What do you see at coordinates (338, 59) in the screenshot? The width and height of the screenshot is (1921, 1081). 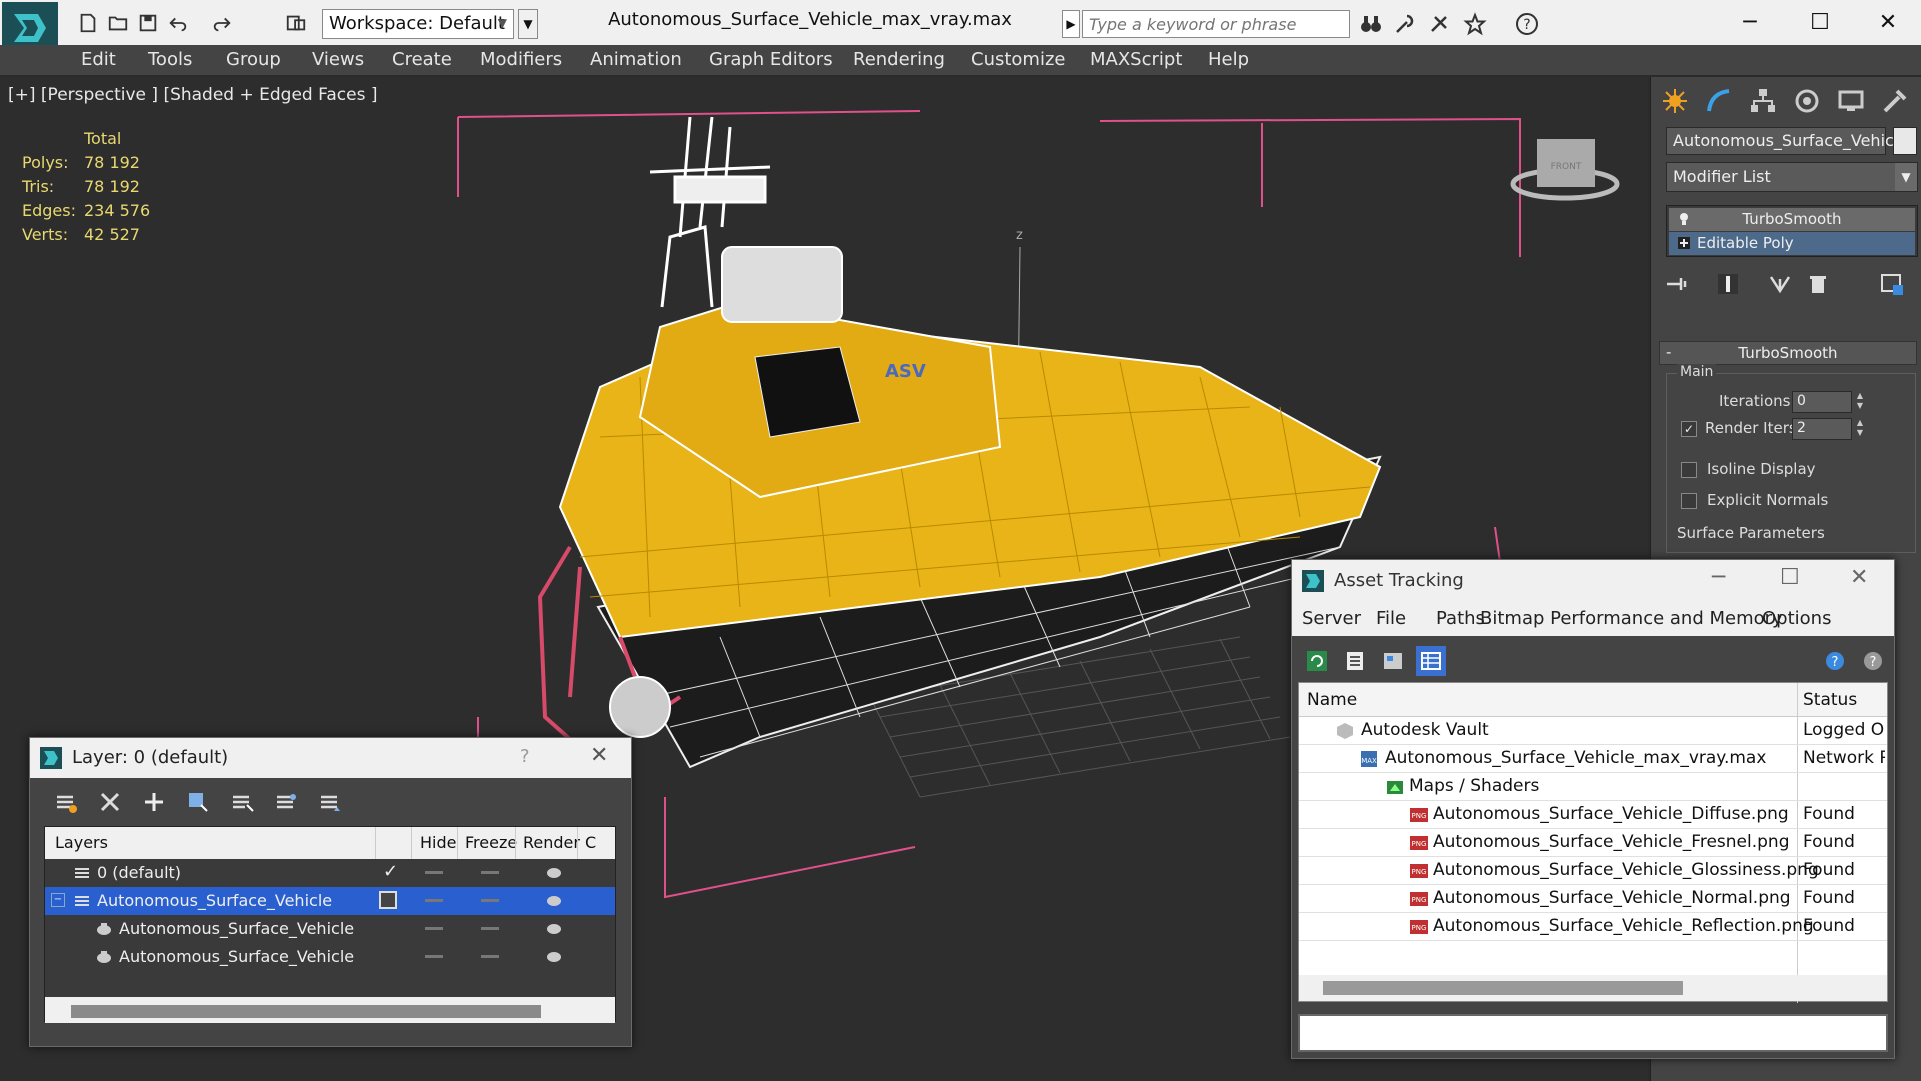 I see `menu-views: Views` at bounding box center [338, 59].